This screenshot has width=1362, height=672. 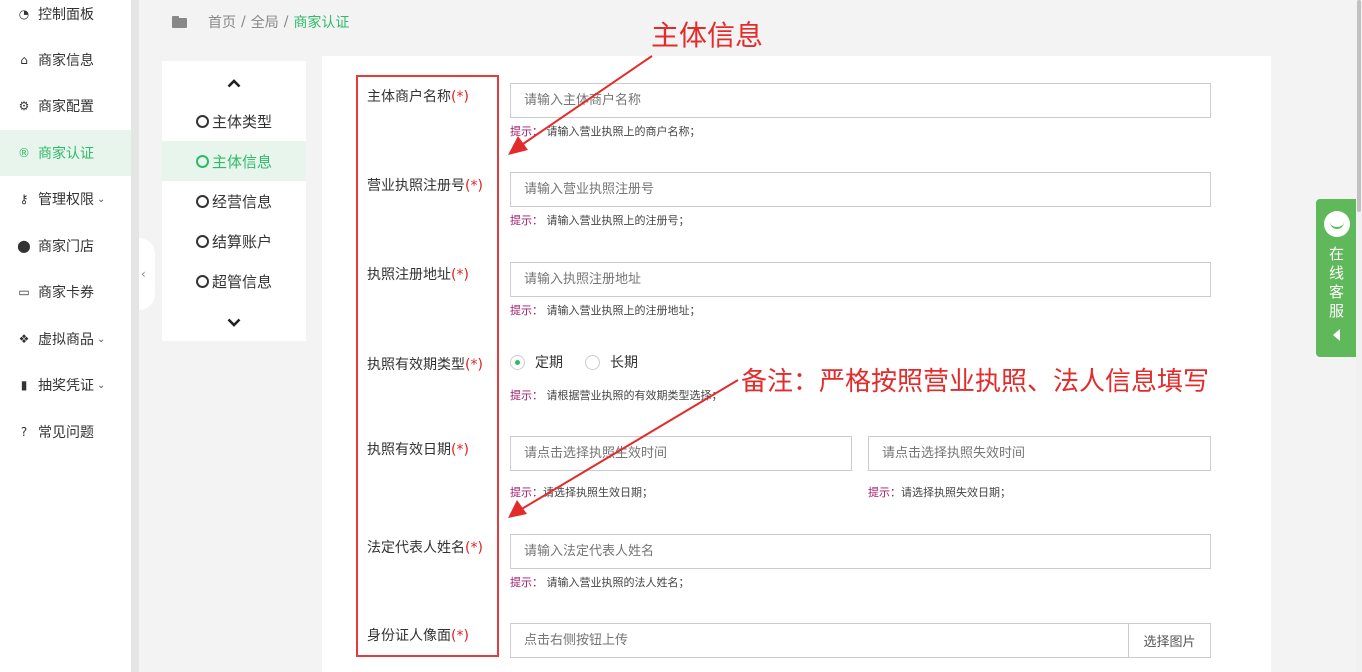 I want to click on merchant-name-hint: 提示： 请输入营业执照上的商户名称；, so click(x=605, y=131).